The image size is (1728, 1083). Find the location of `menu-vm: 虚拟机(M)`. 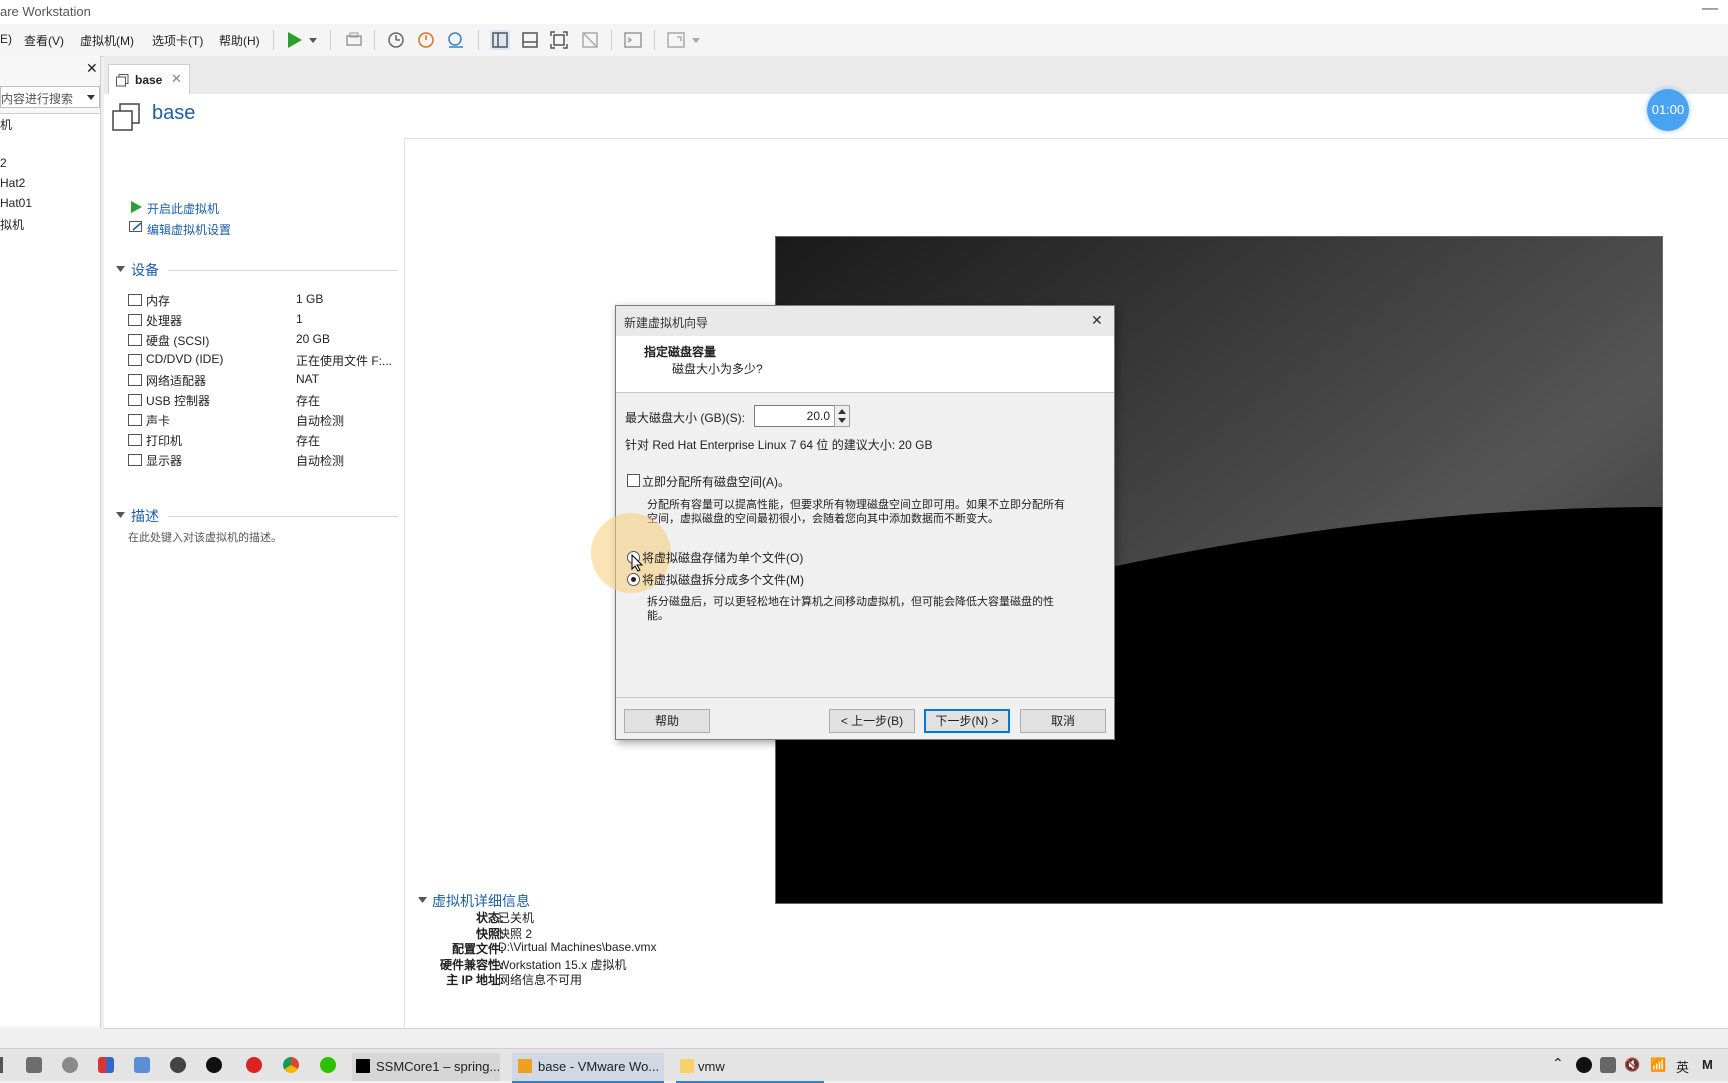

menu-vm: 虚拟机(M) is located at coordinates (107, 40).